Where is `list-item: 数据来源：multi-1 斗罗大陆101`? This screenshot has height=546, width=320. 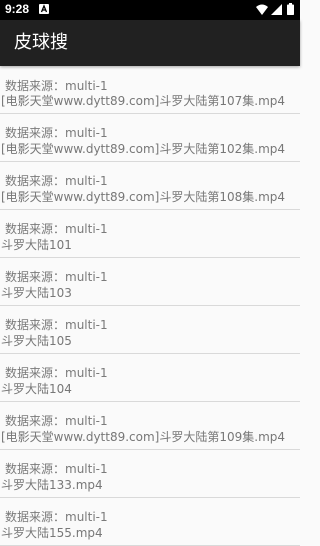
list-item: 数据来源：multi-1 斗罗大陆101 is located at coordinates (150, 234).